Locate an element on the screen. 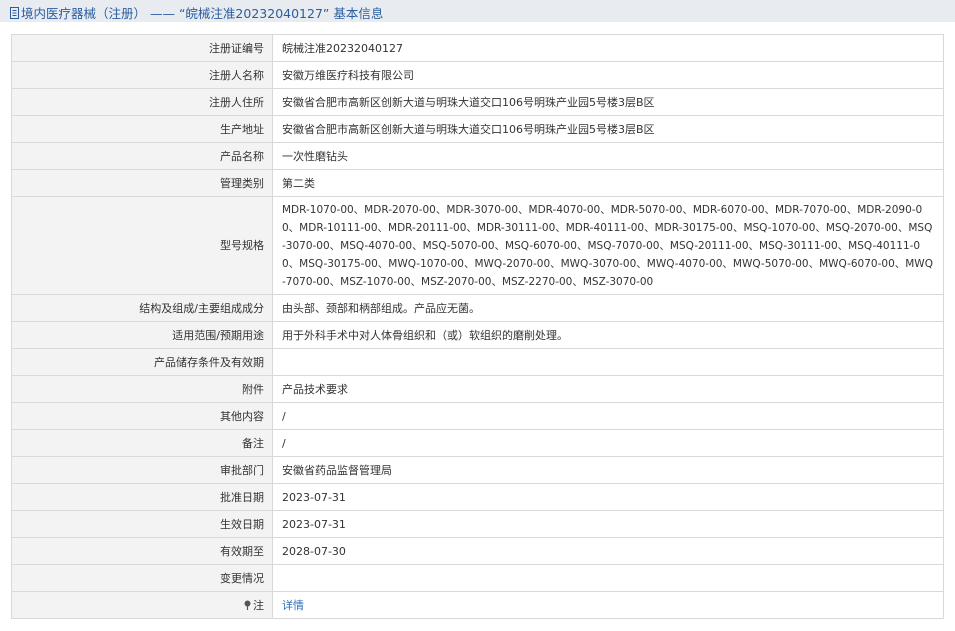  document-icon is located at coordinates (14, 13).